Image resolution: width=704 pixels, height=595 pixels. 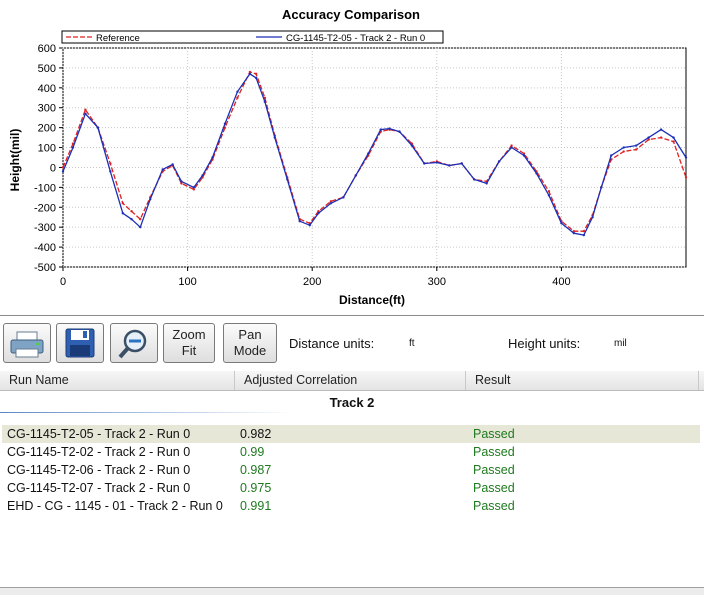 What do you see at coordinates (189, 350) in the screenshot?
I see `zoom-fit-label-2: Fit` at bounding box center [189, 350].